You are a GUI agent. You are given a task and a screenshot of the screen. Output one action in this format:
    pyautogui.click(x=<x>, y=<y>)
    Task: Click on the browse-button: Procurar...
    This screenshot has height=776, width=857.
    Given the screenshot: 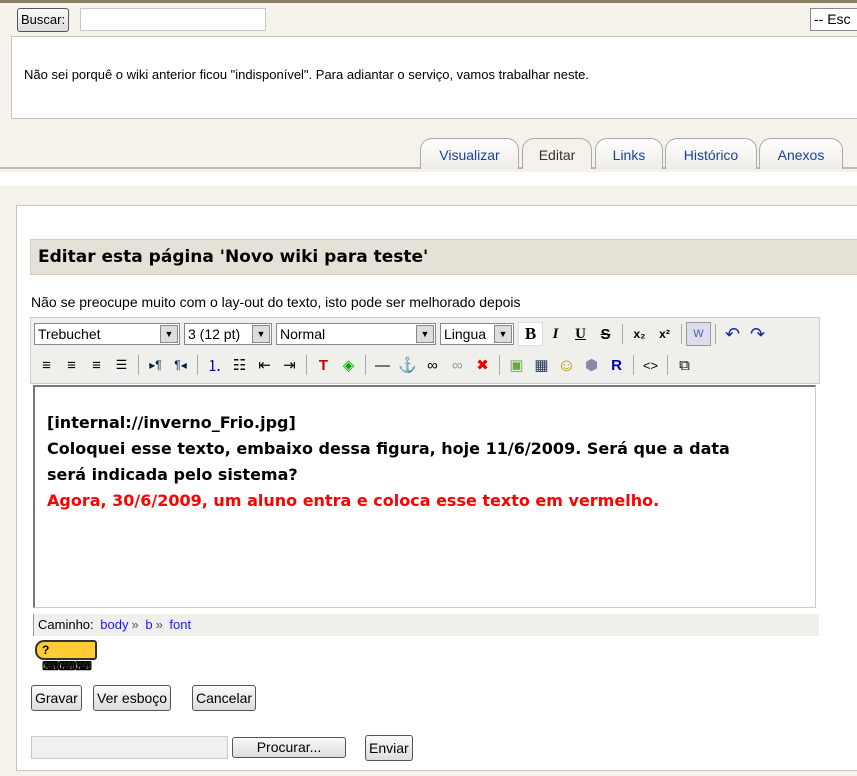 What is the action you would take?
    pyautogui.click(x=289, y=747)
    